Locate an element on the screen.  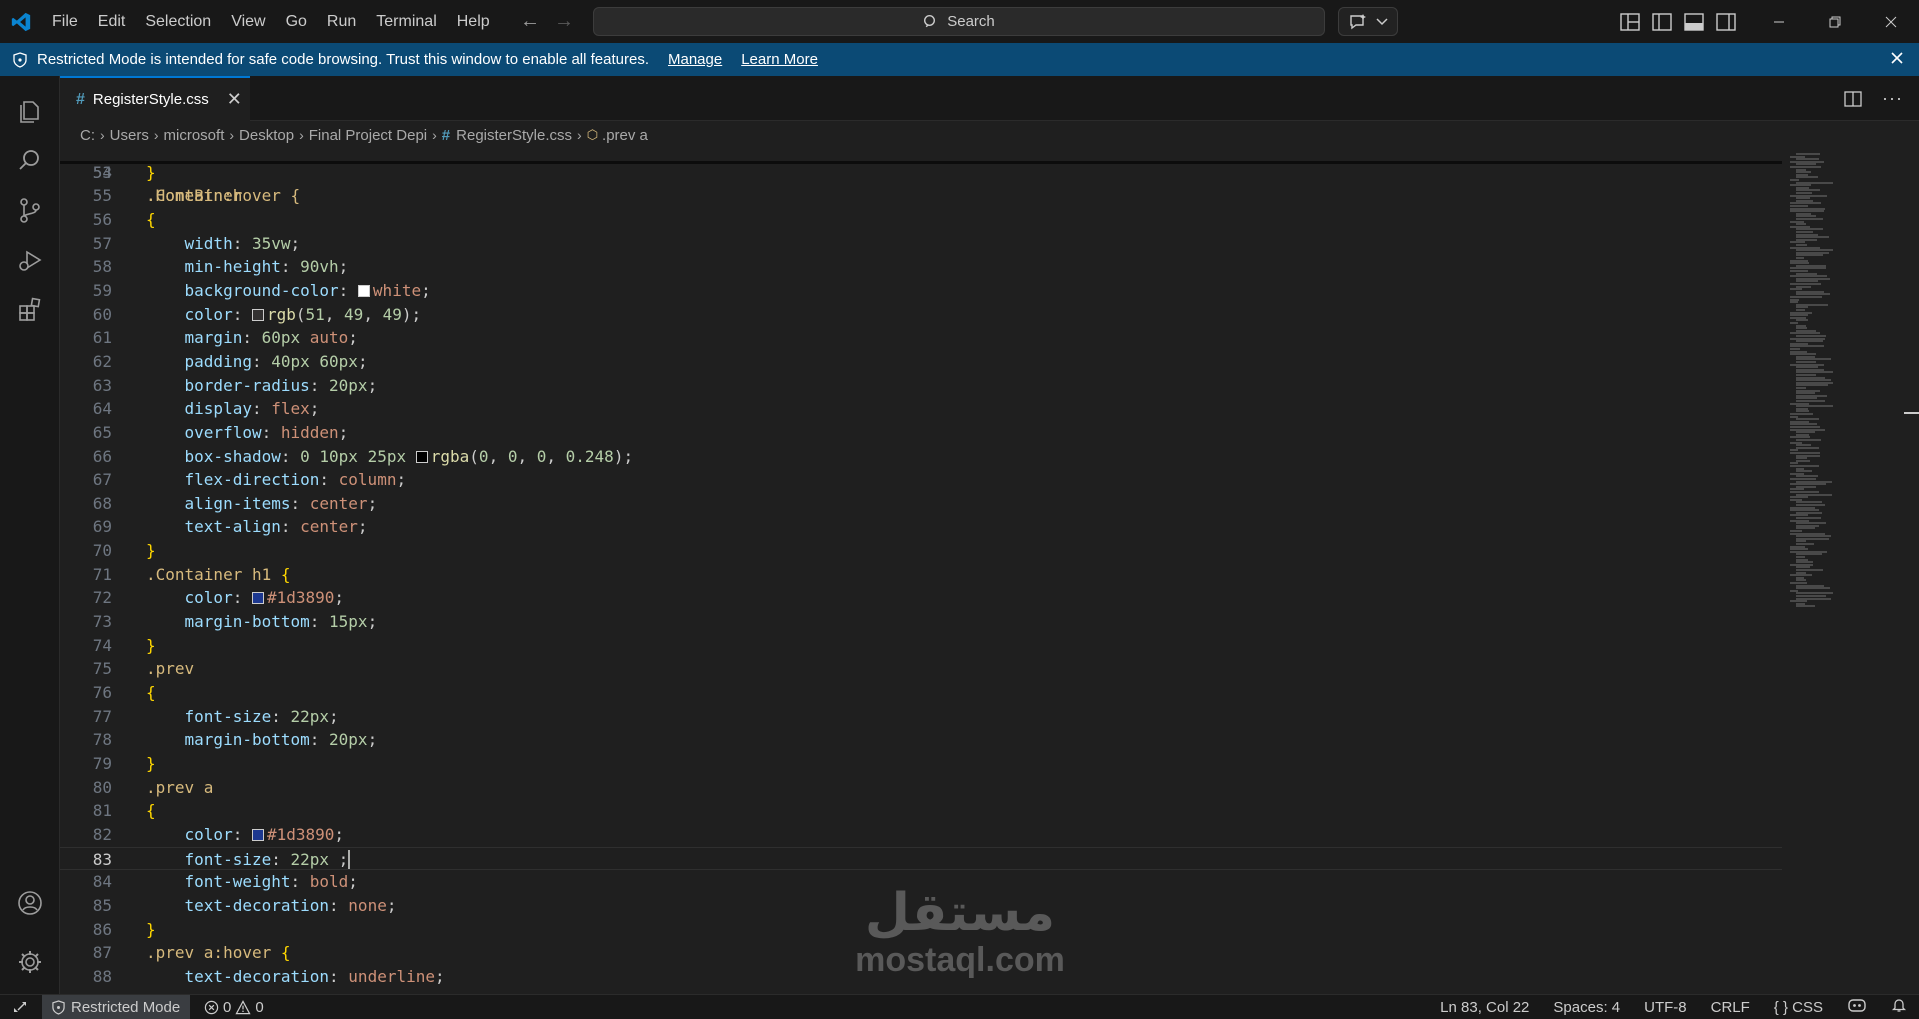
end-of-line: CRLF is located at coordinates (1730, 1007).